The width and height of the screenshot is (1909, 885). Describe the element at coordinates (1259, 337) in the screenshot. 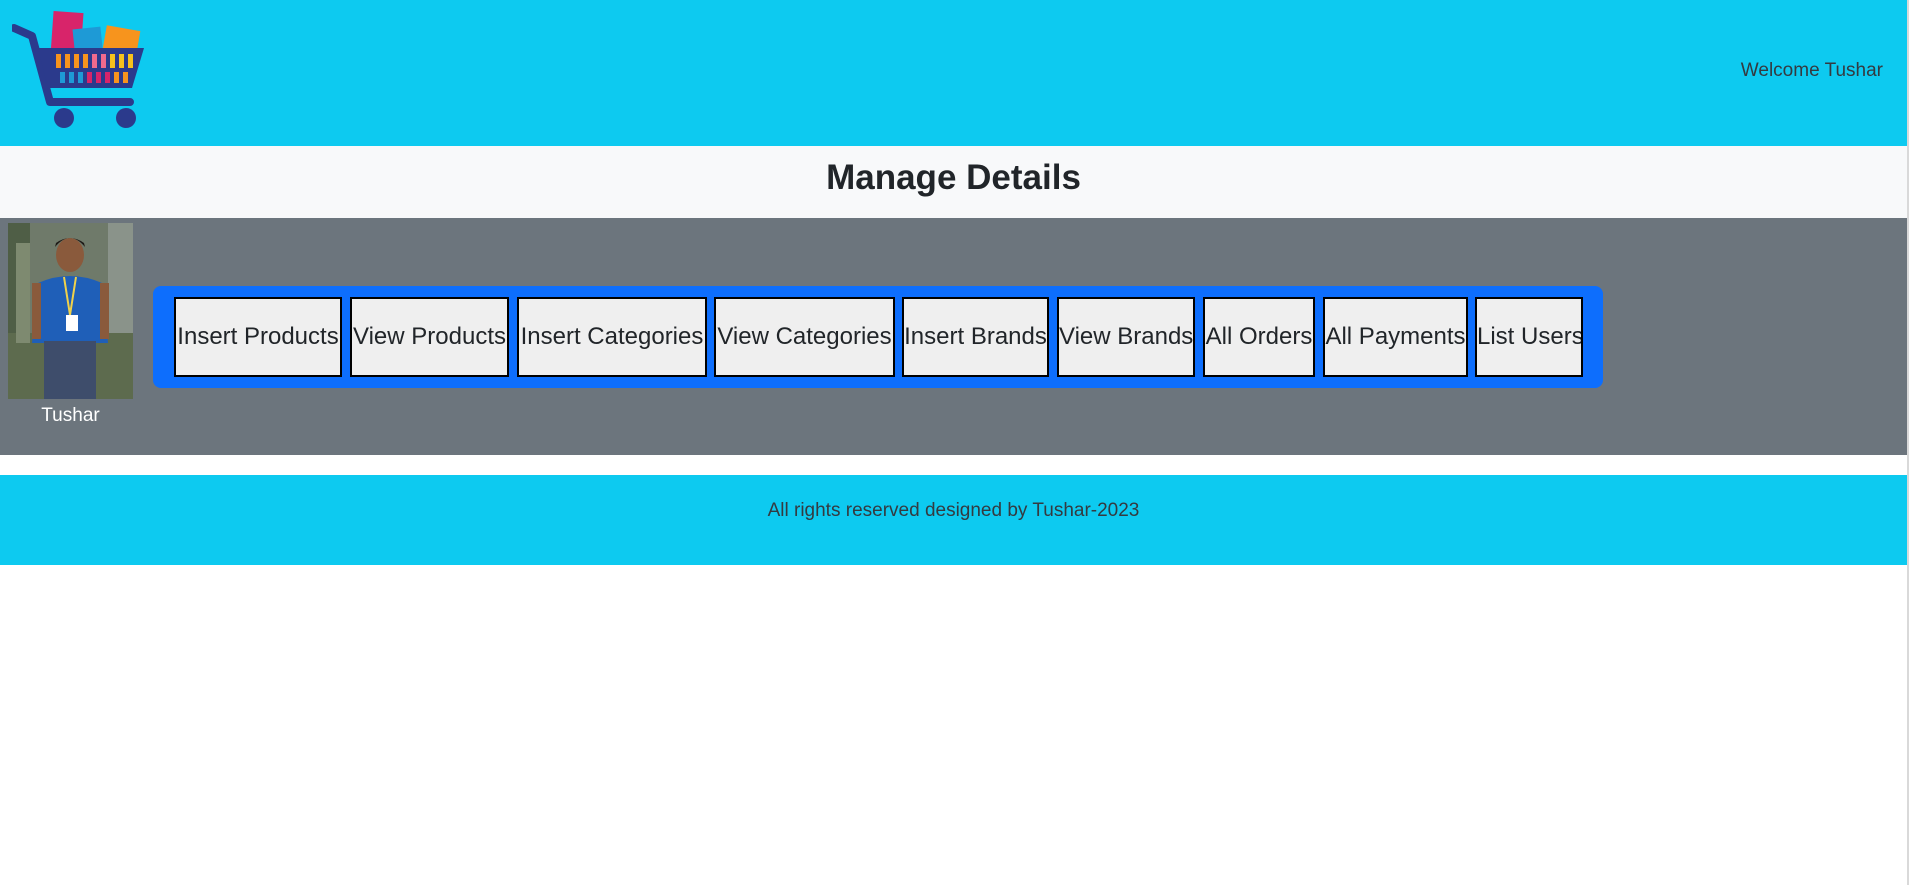

I see `all-orders-button: All Orders` at that location.